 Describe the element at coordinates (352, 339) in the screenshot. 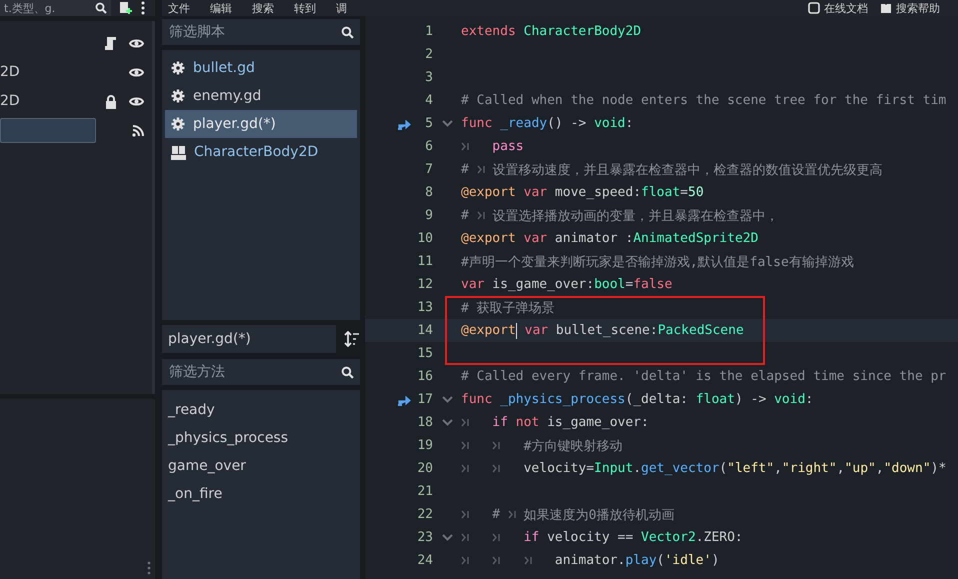

I see `sort-icon` at that location.